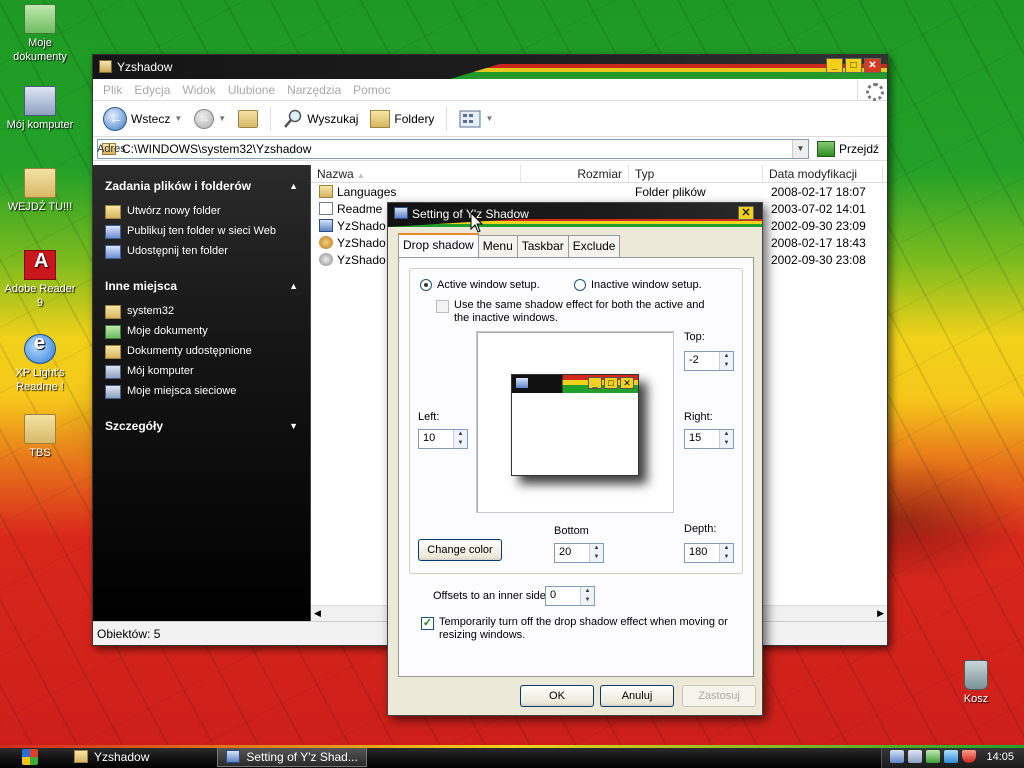 Image resolution: width=1024 pixels, height=768 pixels. What do you see at coordinates (799, 148) in the screenshot?
I see `address-dropdown-button: ▼` at bounding box center [799, 148].